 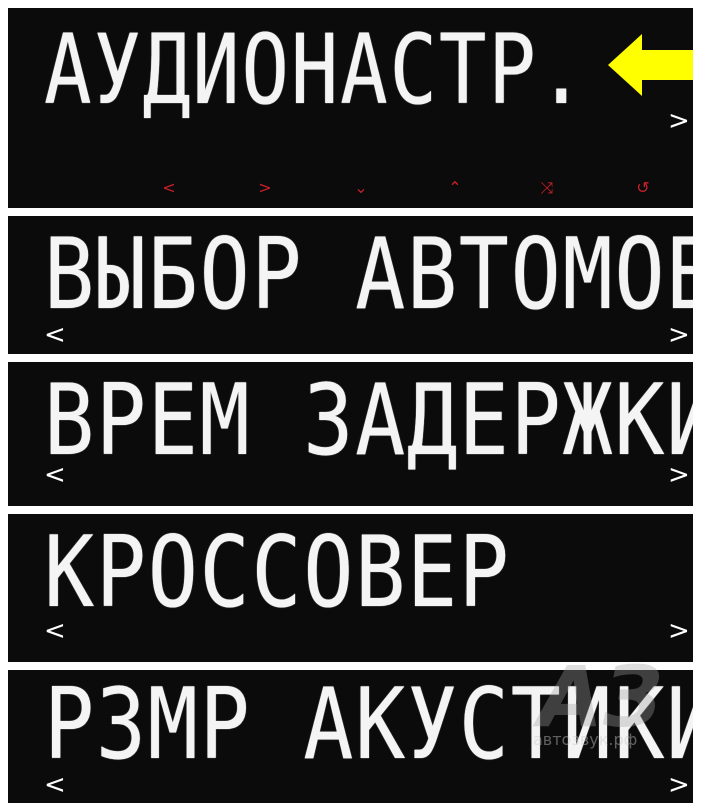 I want to click on pointer-arrow-icon, so click(x=650, y=67).